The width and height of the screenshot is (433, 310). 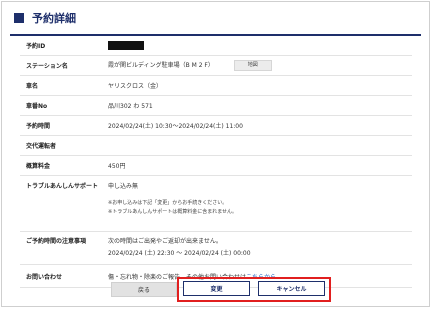 I want to click on time-label: 予約時間, so click(x=64, y=125).